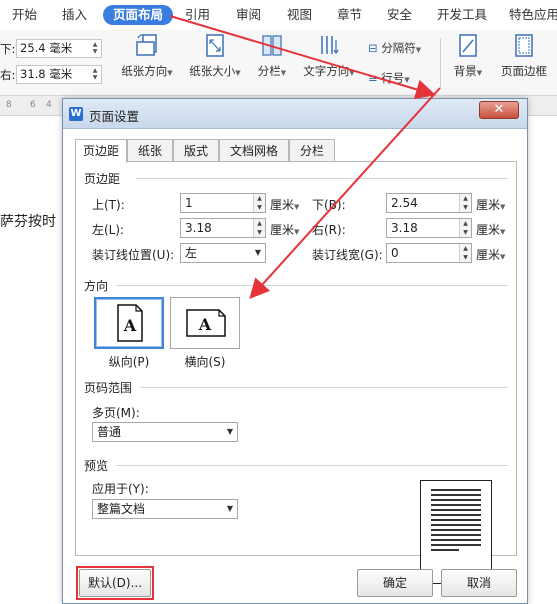 The width and height of the screenshot is (557, 604). I want to click on toolbar-right-margin-input: 31.8 毫米 ▲ ▼, so click(59, 74).